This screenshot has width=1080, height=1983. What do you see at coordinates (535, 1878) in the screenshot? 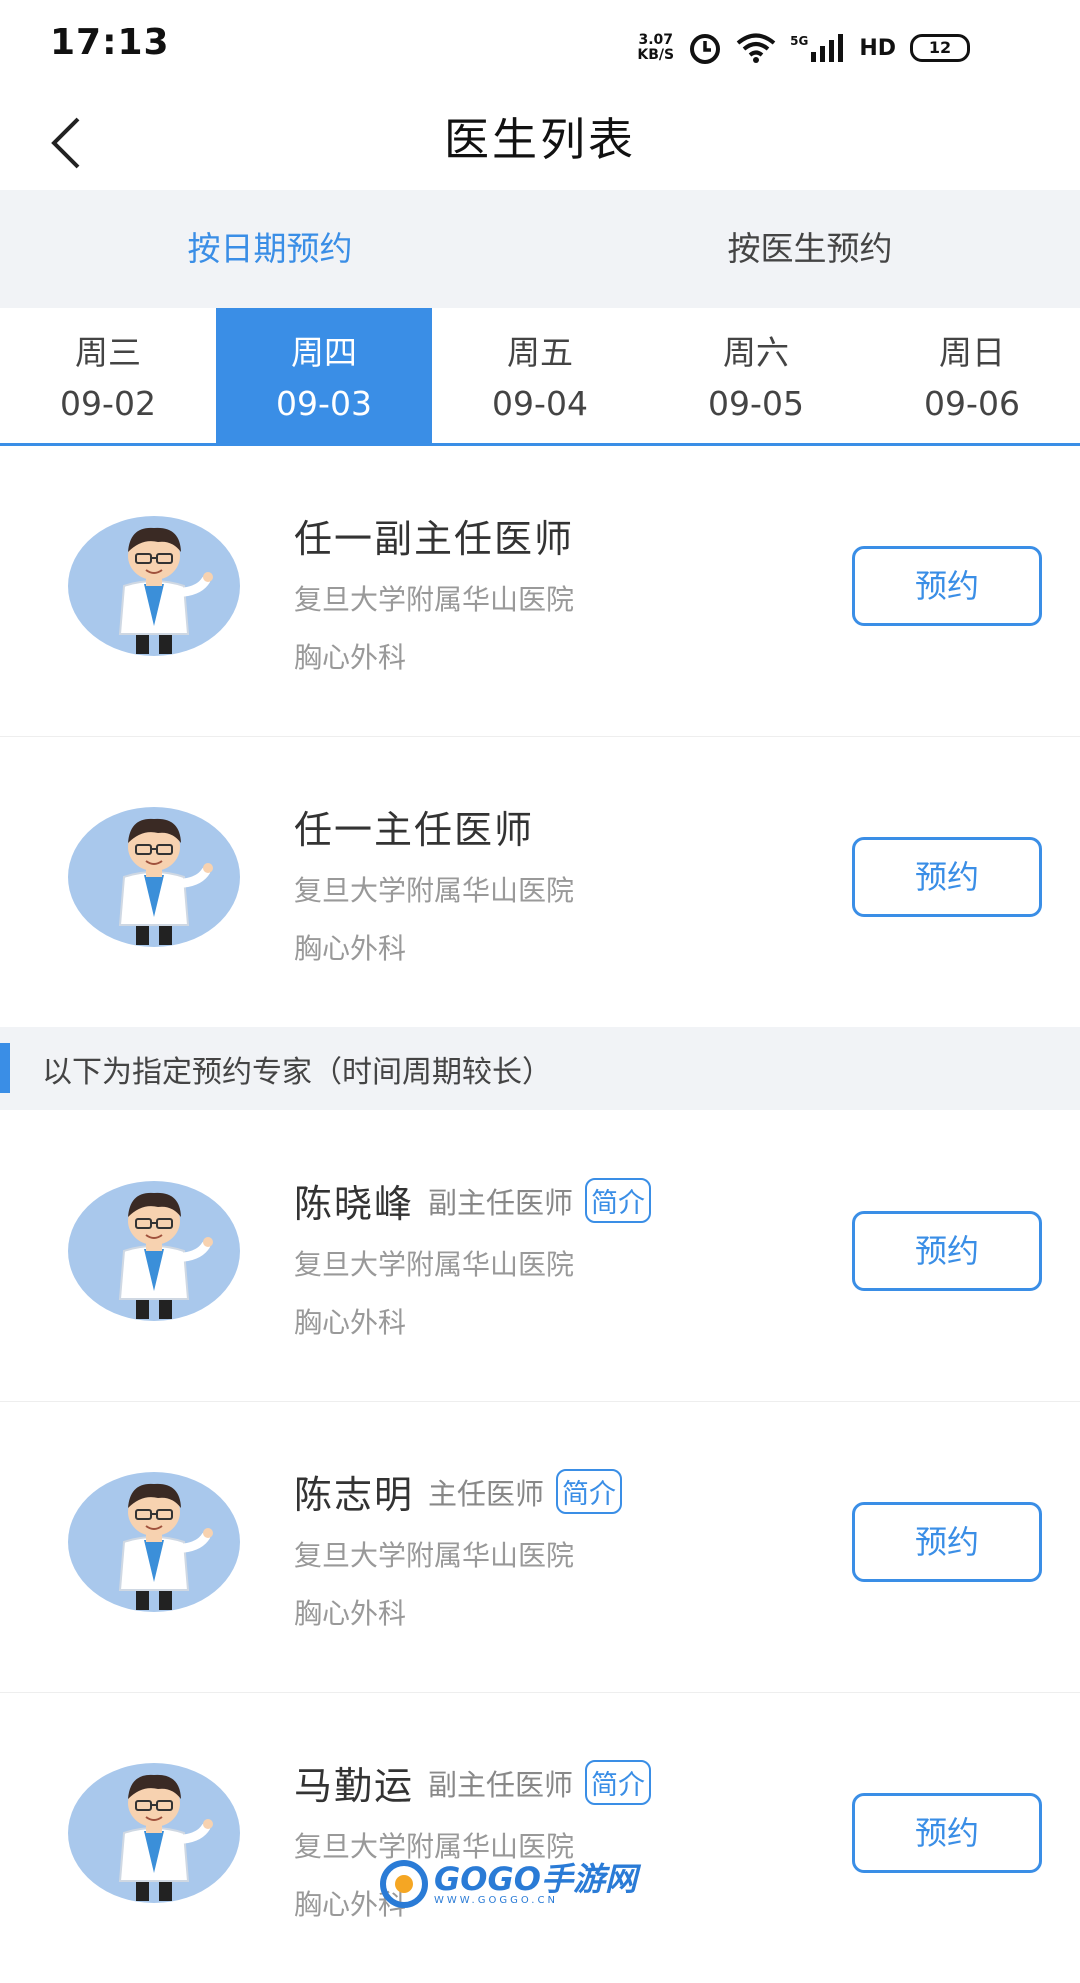
I see `watermark-text: GOGO手游网` at bounding box center [535, 1878].